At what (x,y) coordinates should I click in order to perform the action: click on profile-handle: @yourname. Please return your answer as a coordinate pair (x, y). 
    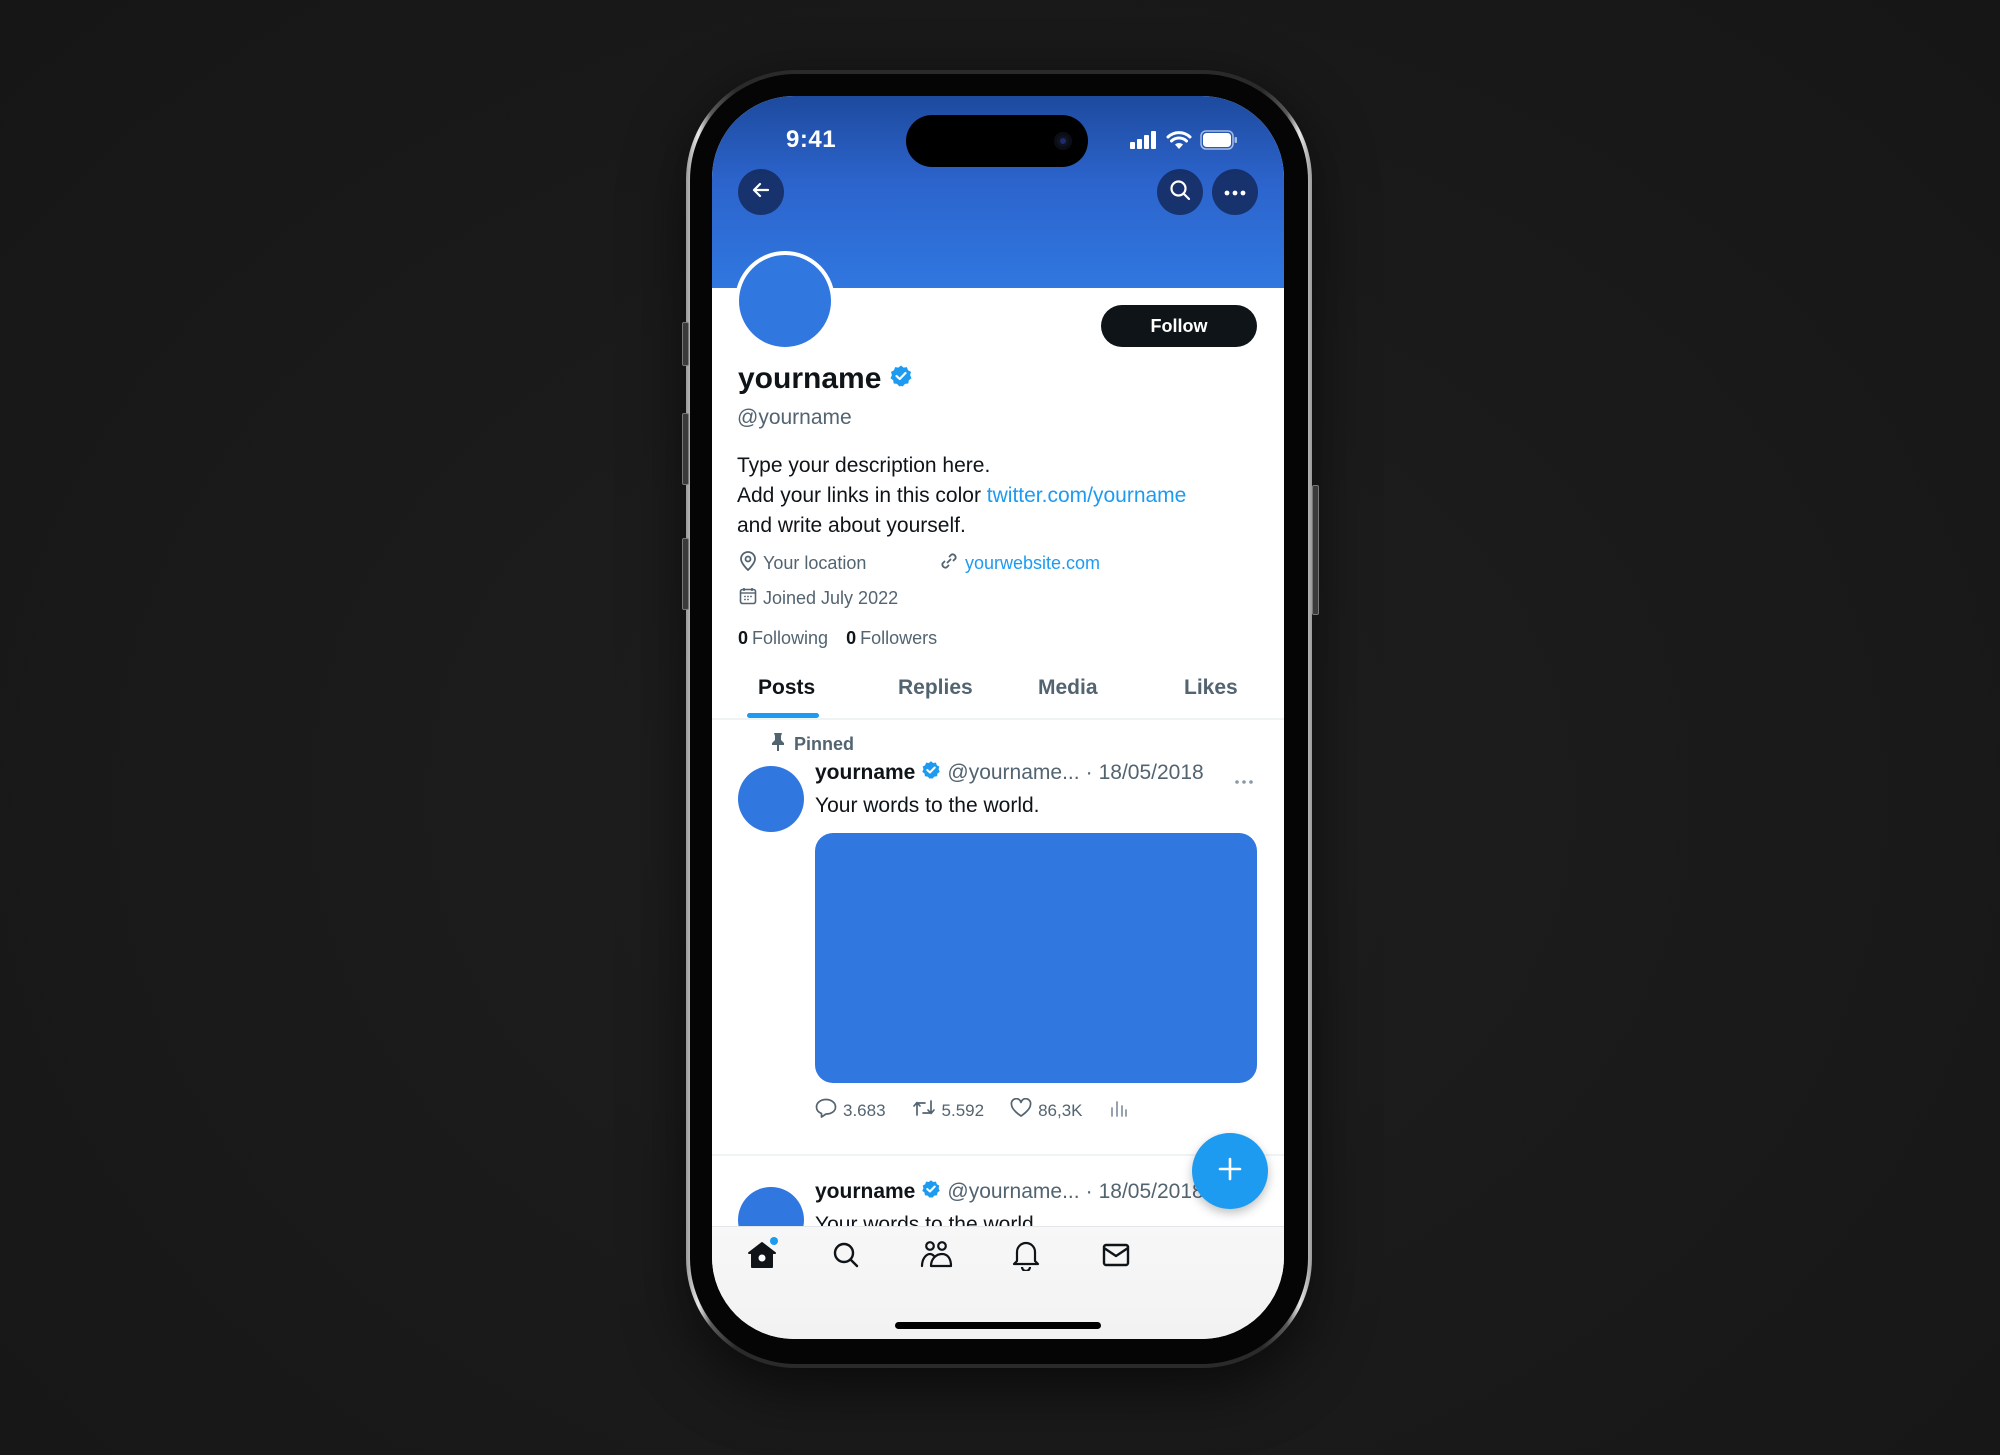
    Looking at the image, I should click on (794, 417).